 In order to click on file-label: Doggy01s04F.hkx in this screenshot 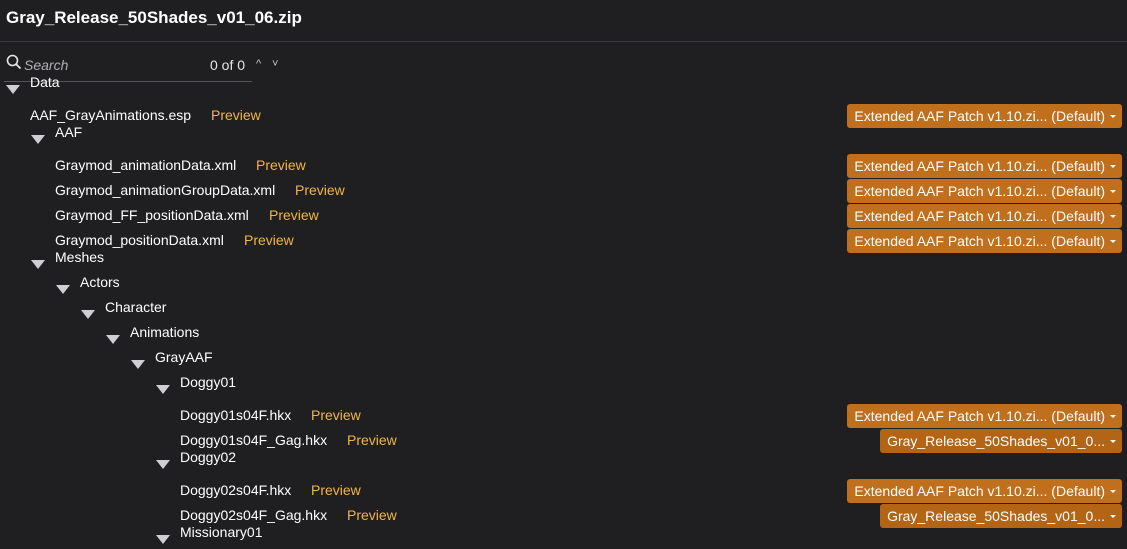, I will do `click(236, 415)`.